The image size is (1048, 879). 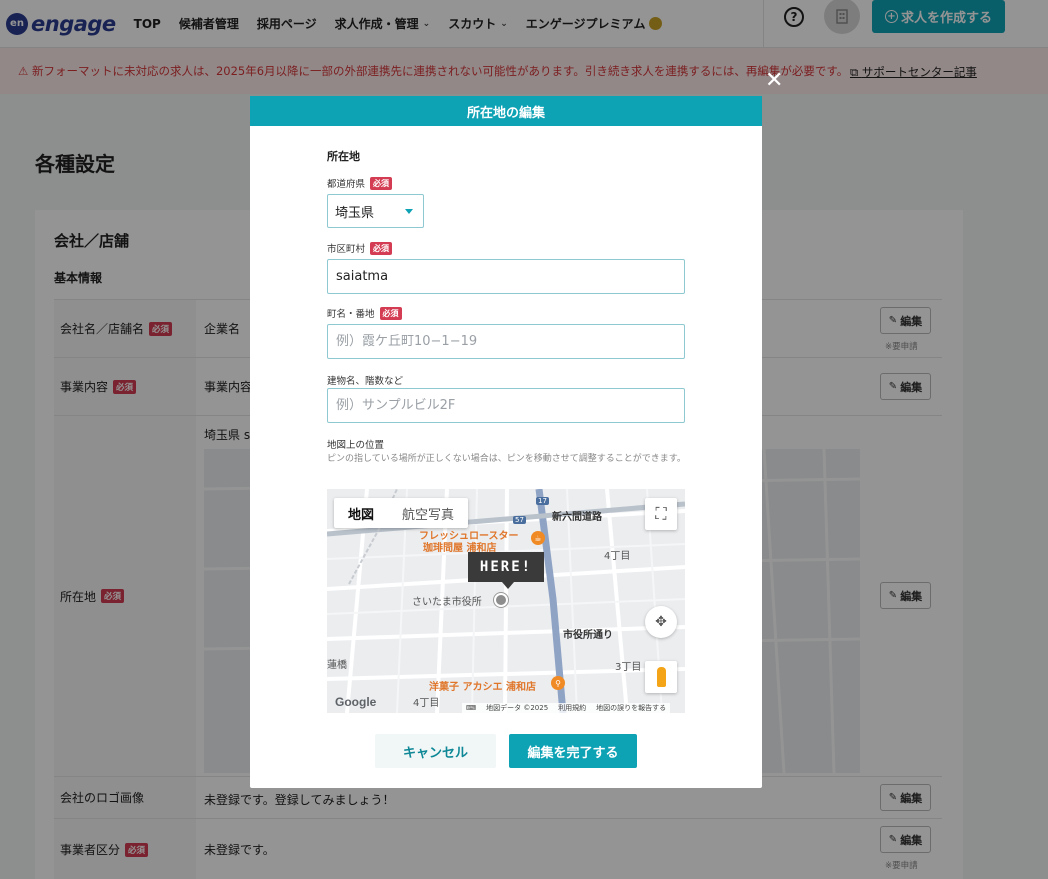 What do you see at coordinates (542, 501) in the screenshot?
I see `route-17-shield: 17` at bounding box center [542, 501].